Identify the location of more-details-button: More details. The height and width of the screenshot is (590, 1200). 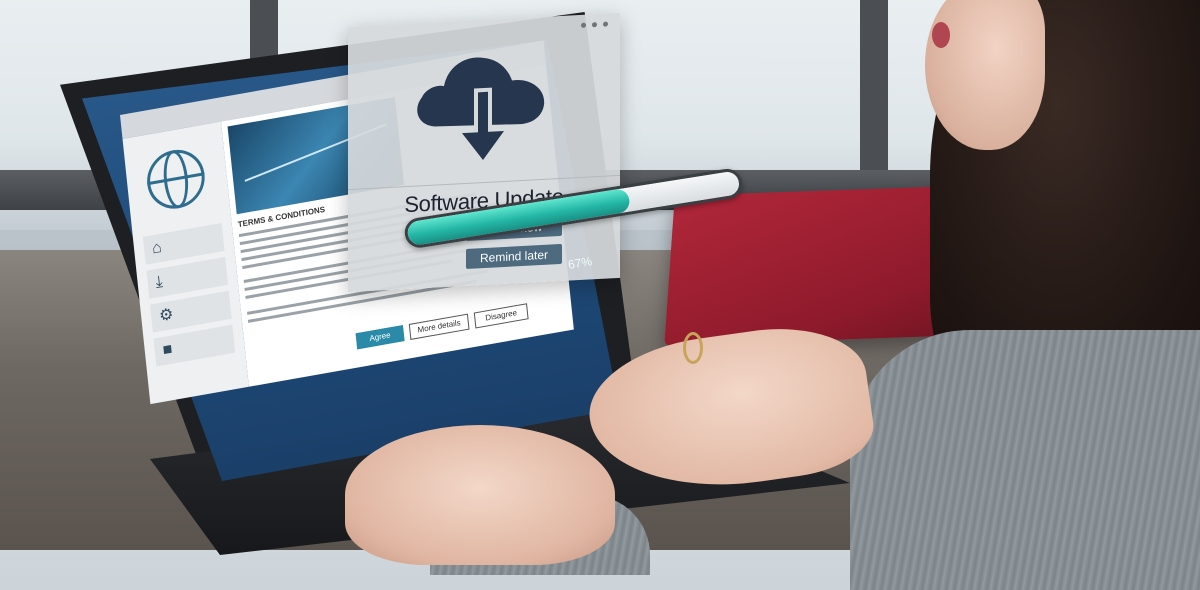
(439, 326).